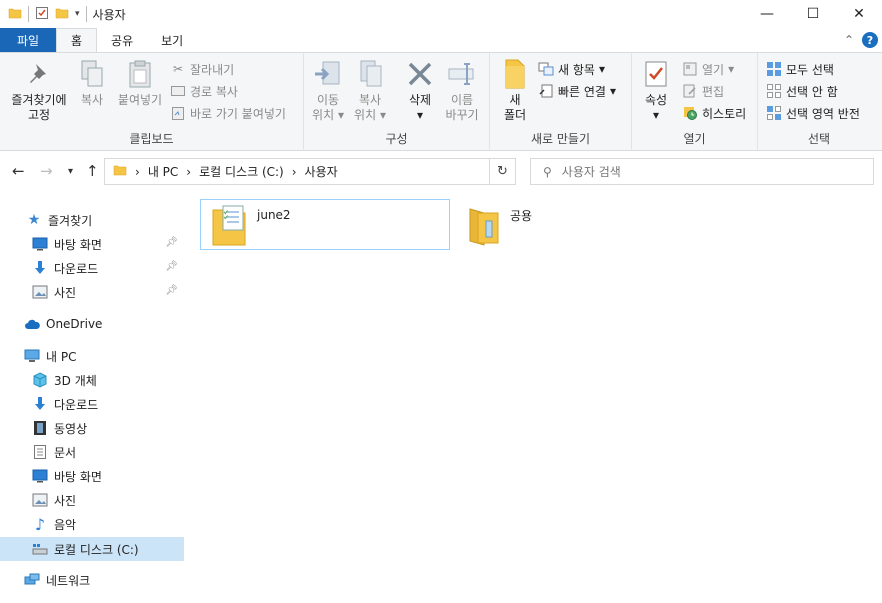  I want to click on new-group: 새 폴더 새 항목 ▾ 빠른 연결 ▾ 새로 만들기, so click(561, 102).